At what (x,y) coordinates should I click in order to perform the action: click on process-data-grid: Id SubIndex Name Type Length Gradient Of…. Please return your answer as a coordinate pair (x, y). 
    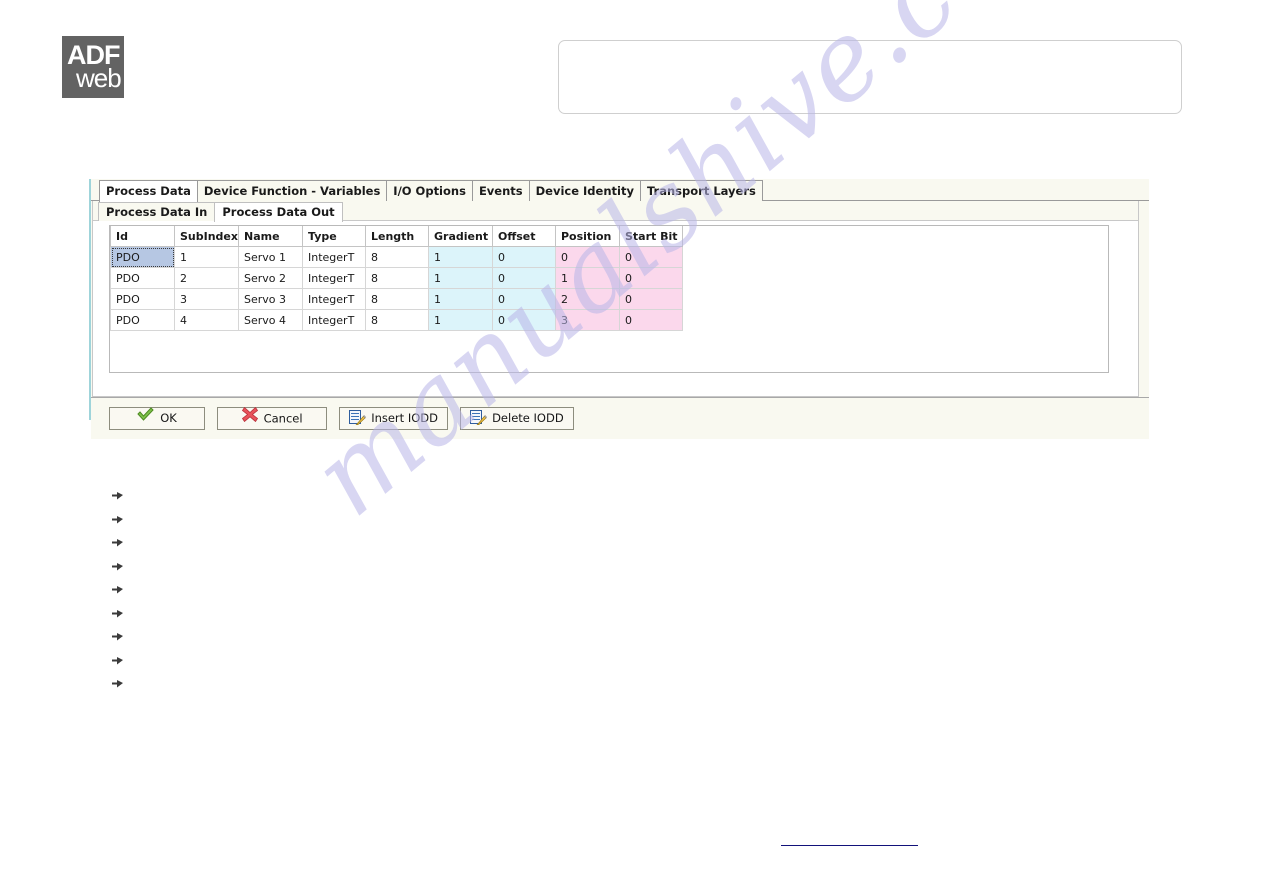
    Looking at the image, I should click on (396, 278).